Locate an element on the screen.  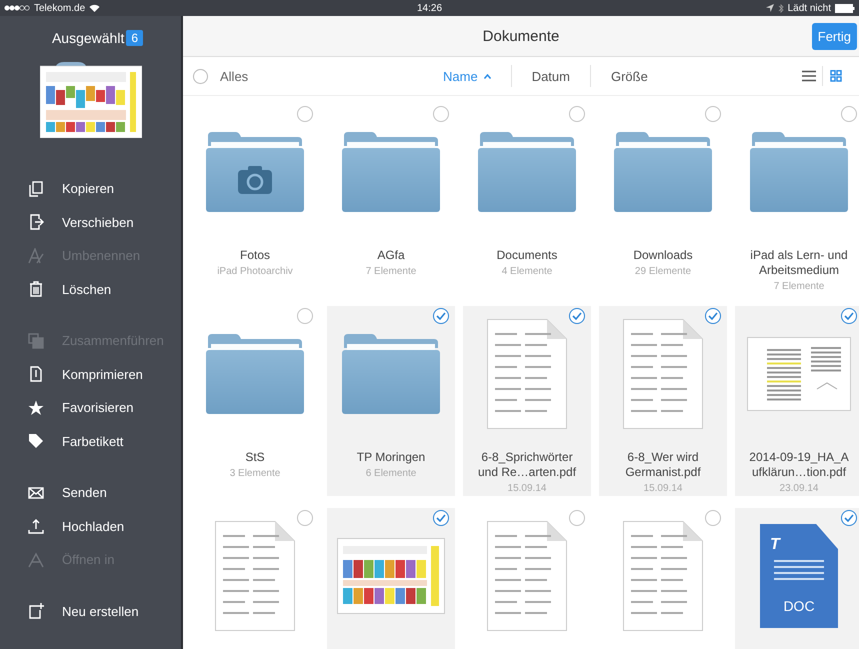
grid-icon is located at coordinates (836, 76).